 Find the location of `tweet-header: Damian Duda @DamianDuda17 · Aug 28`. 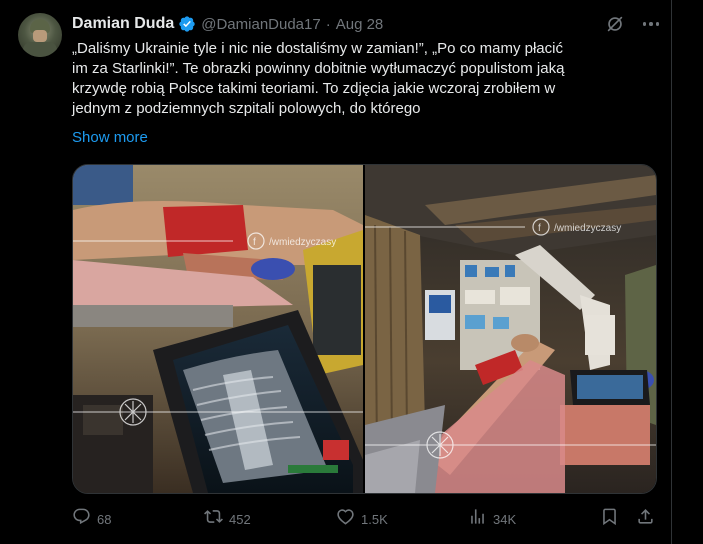

tweet-header: Damian Duda @DamianDuda17 · Aug 28 is located at coordinates (227, 24).